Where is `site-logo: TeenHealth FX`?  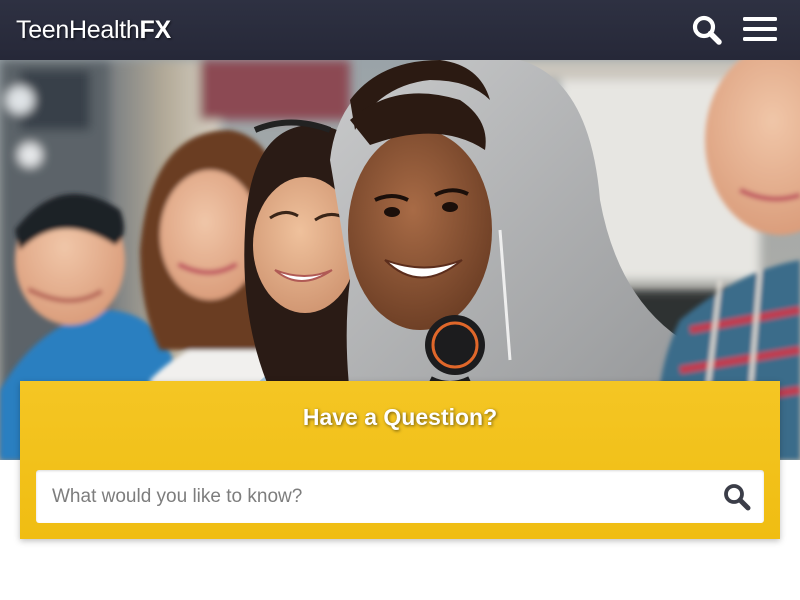 site-logo: TeenHealth FX is located at coordinates (93, 30).